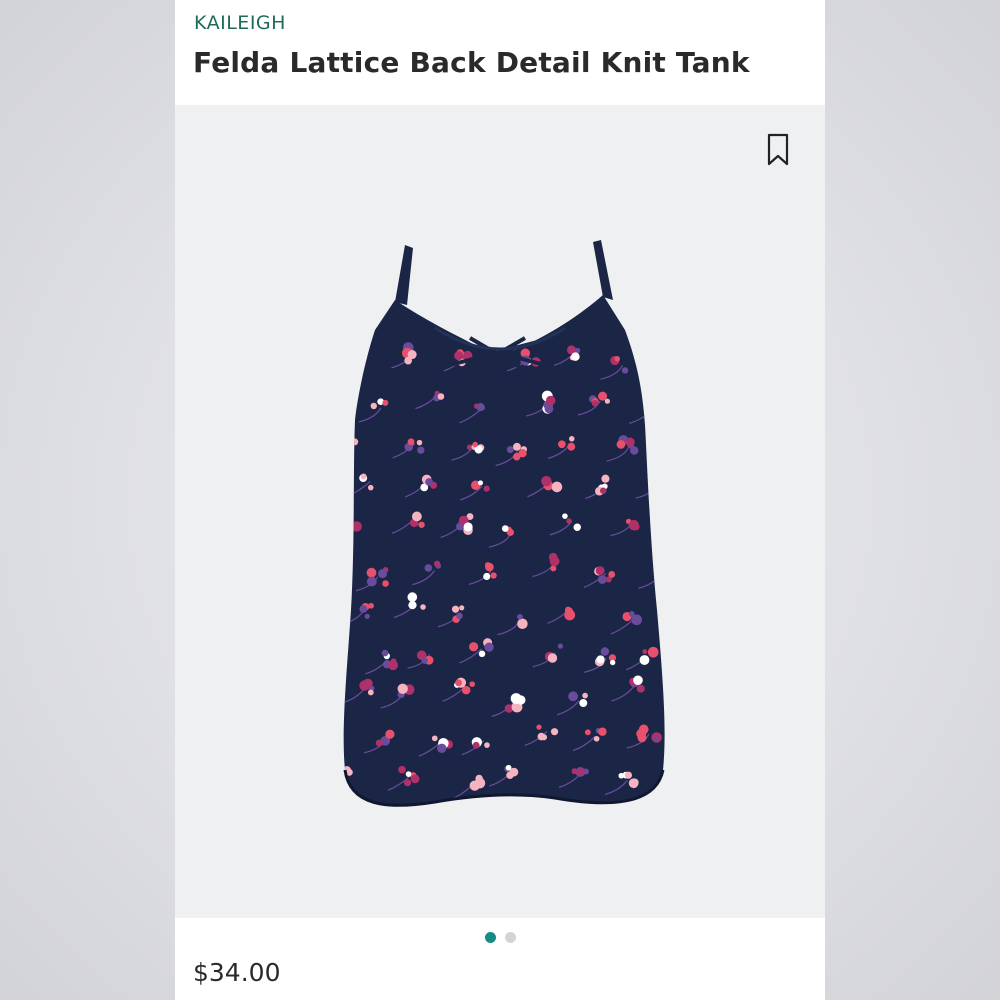 The width and height of the screenshot is (1000, 1000). What do you see at coordinates (778, 150) in the screenshot?
I see `bookmark-icon` at bounding box center [778, 150].